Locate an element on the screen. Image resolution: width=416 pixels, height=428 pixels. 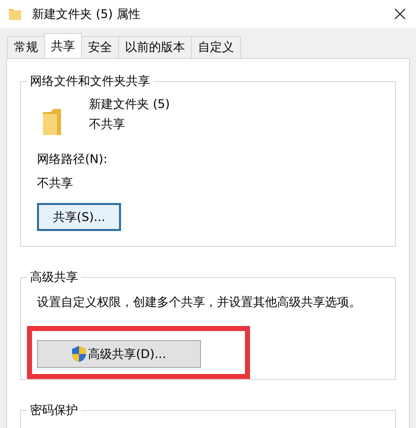
window-title: 新建文件夹 (5) 属性 is located at coordinates (87, 14).